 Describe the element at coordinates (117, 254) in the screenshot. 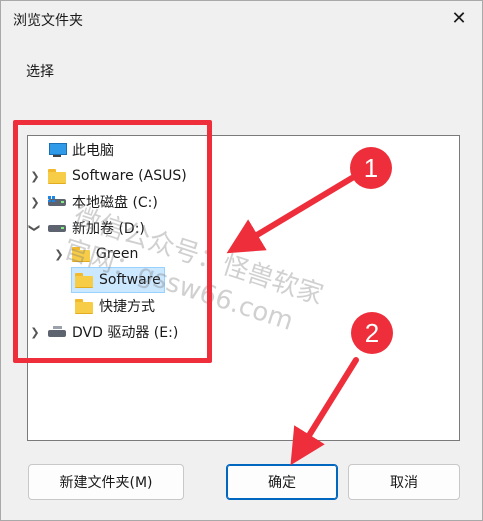

I see `tree-item-label: Green` at that location.